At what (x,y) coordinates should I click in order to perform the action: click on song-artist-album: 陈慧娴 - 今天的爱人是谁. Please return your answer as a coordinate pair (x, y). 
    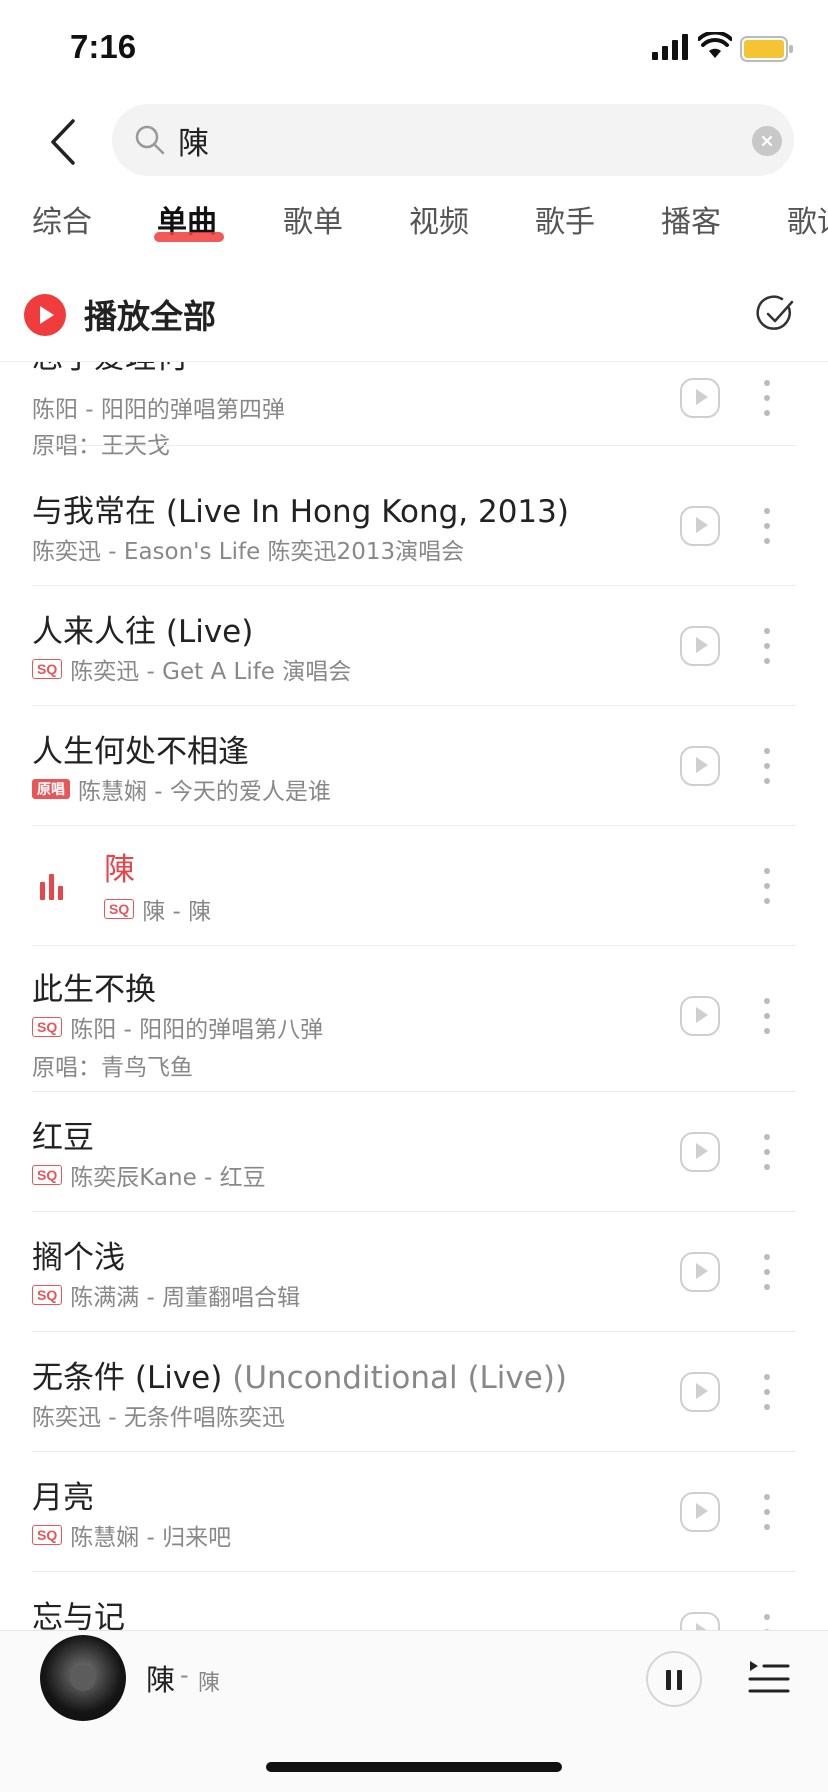
    Looking at the image, I should click on (204, 792).